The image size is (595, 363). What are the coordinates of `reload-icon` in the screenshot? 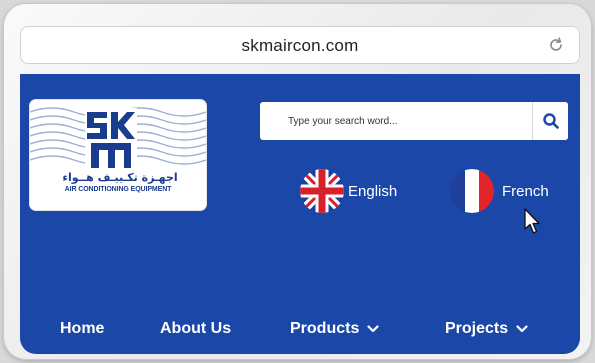 It's located at (556, 45).